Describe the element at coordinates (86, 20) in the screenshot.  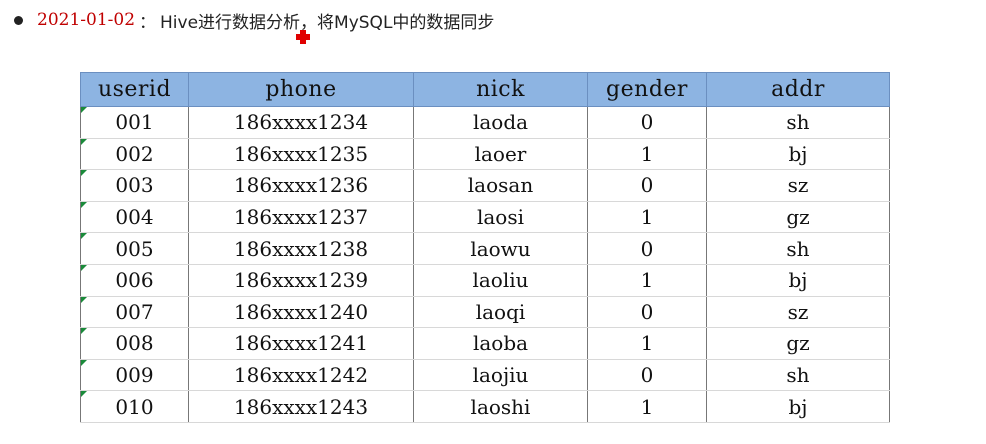
I see `date-text: 2021-01-02` at that location.